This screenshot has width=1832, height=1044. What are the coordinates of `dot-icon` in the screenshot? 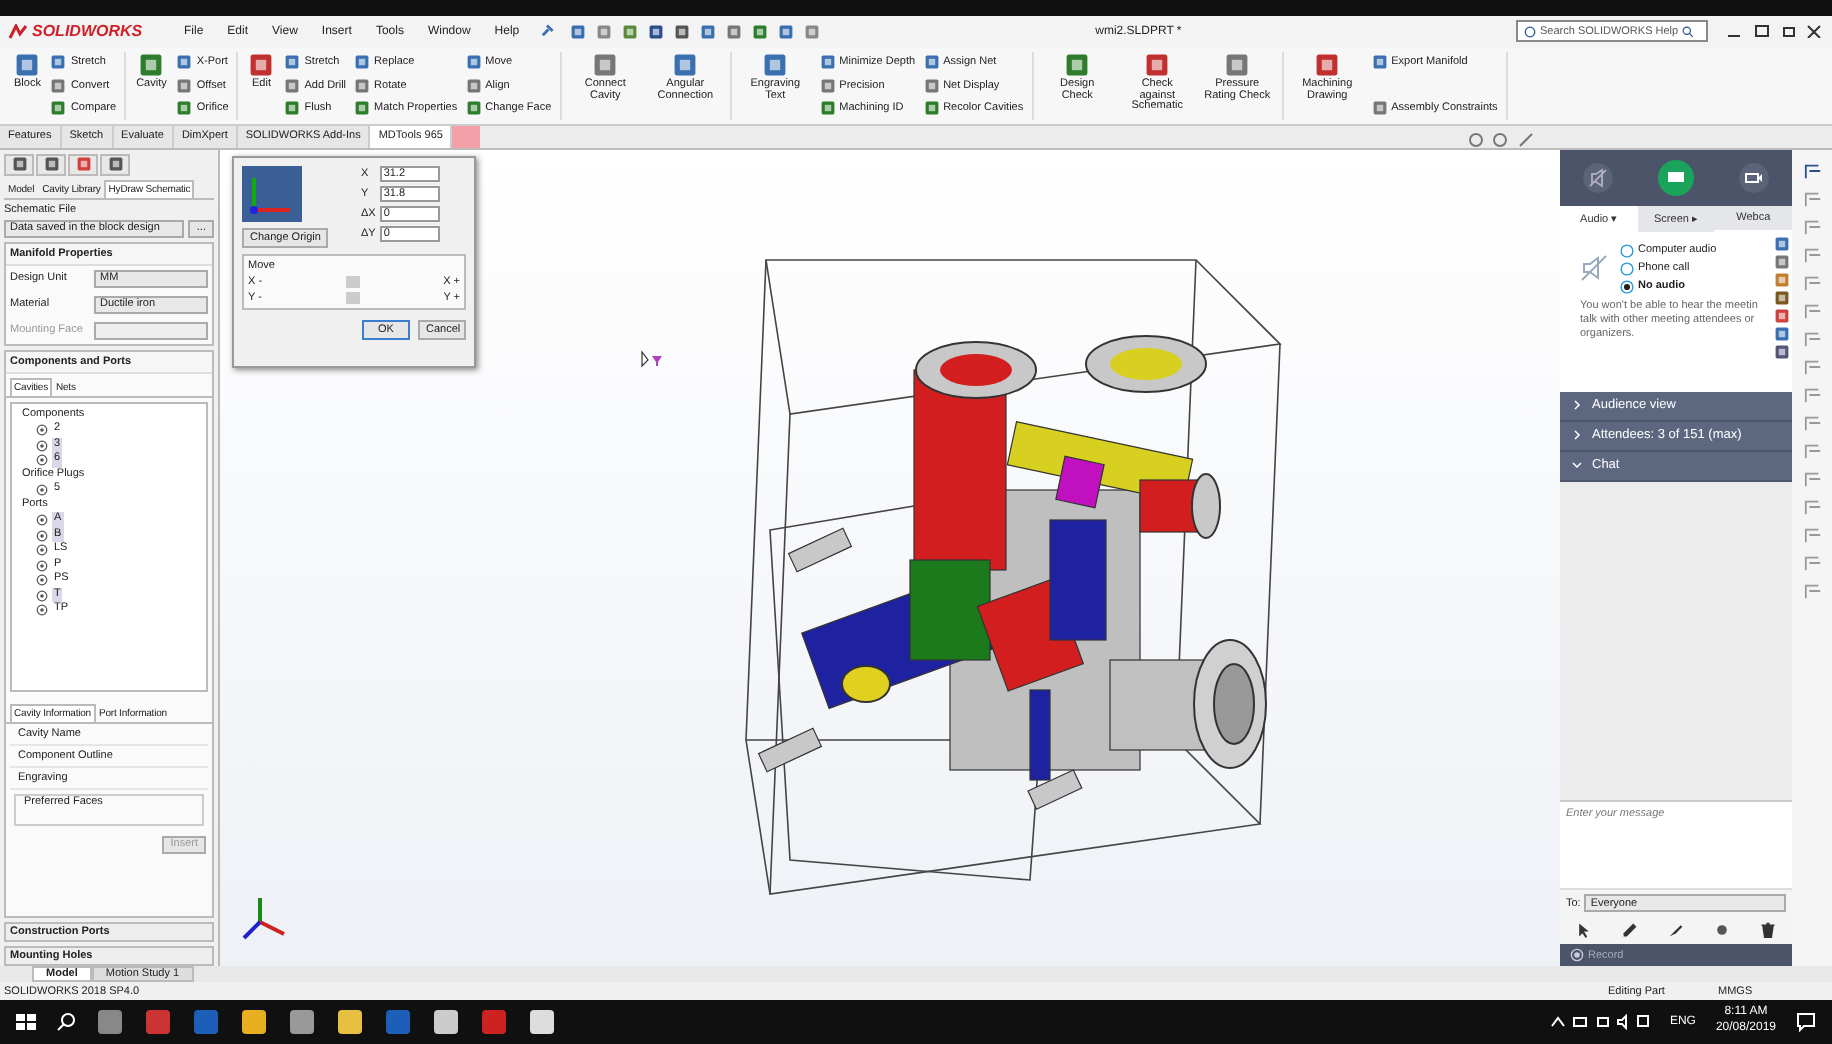 It's located at (1722, 930).